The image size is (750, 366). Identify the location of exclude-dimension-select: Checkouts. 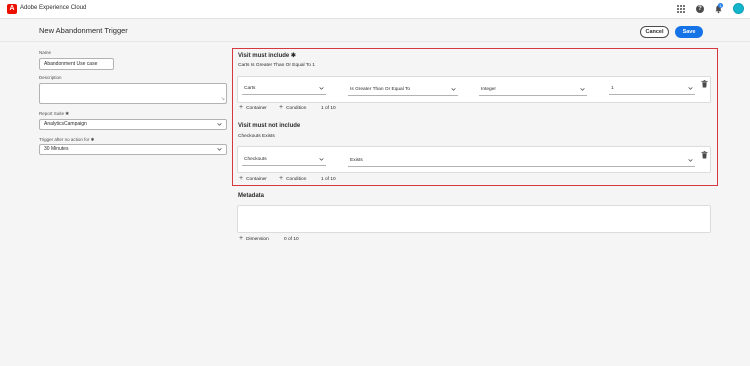
(284, 160).